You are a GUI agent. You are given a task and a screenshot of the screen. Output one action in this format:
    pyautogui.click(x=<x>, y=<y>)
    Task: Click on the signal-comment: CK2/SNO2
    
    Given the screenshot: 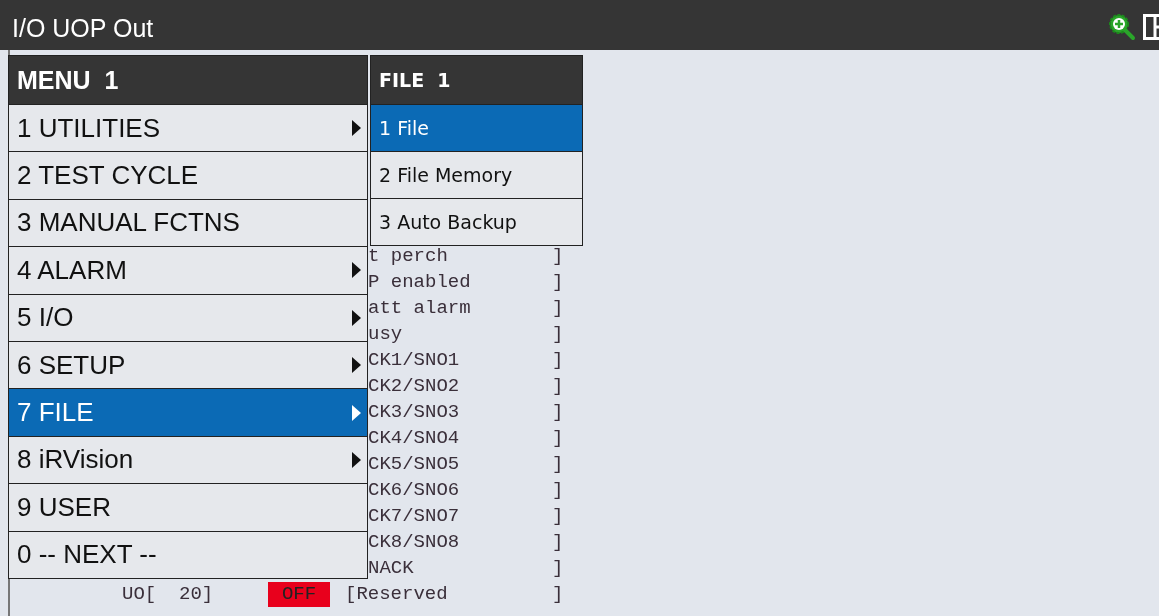 What is the action you would take?
    pyautogui.click(x=414, y=386)
    